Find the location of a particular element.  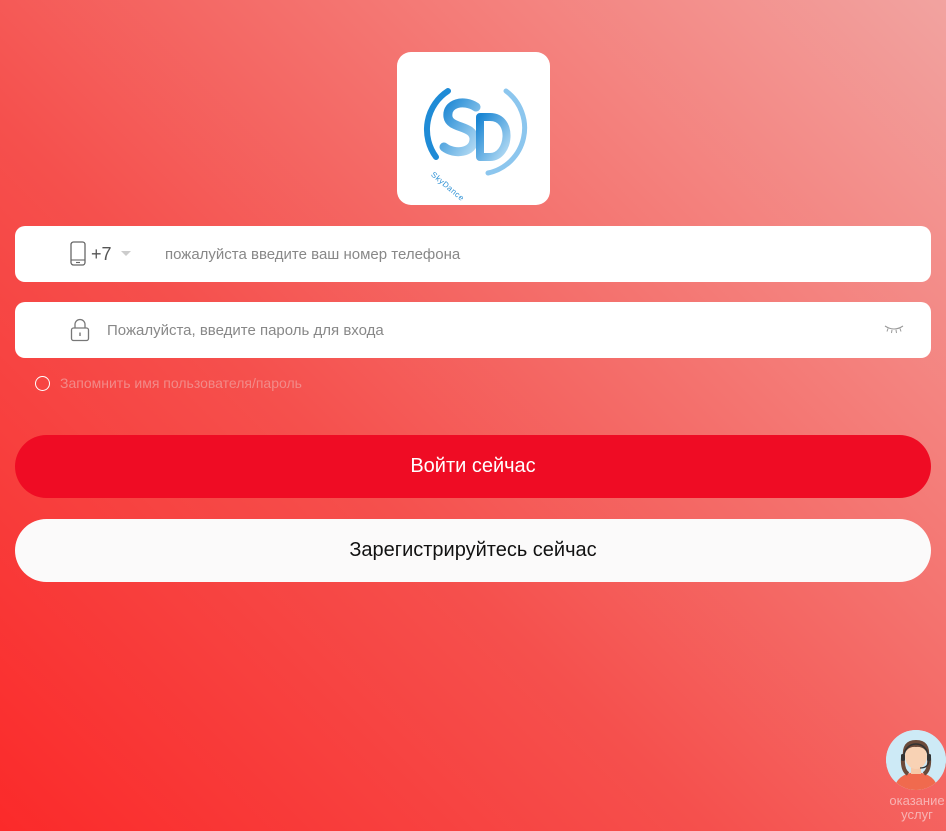

phone-icon is located at coordinates (78, 253).